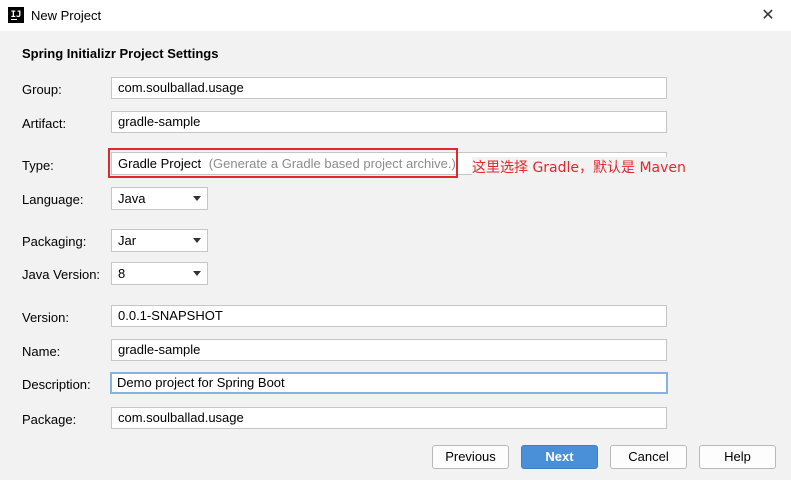  What do you see at coordinates (120, 53) in the screenshot?
I see `section-title: Spring Initializr Project Settings` at bounding box center [120, 53].